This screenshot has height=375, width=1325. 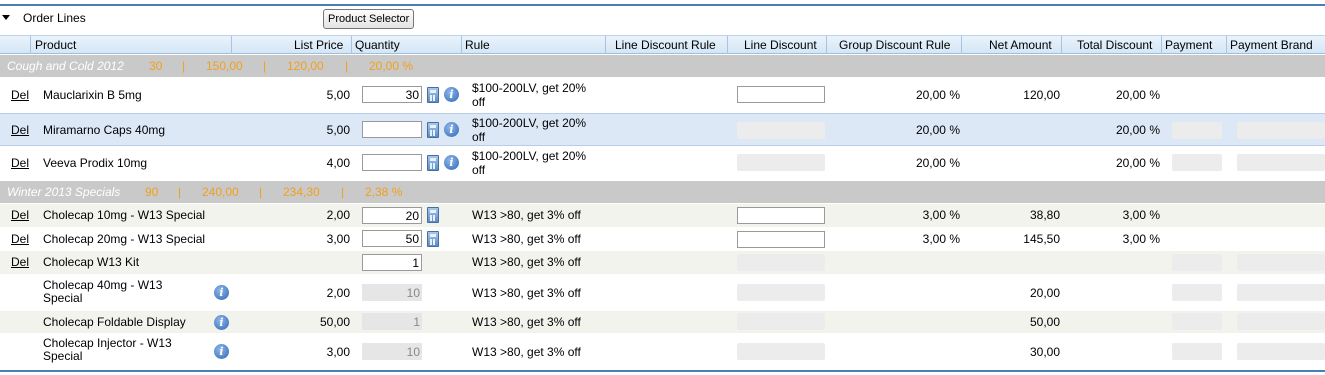 I want to click on total-discount: 3,00 %, so click(x=1141, y=215).